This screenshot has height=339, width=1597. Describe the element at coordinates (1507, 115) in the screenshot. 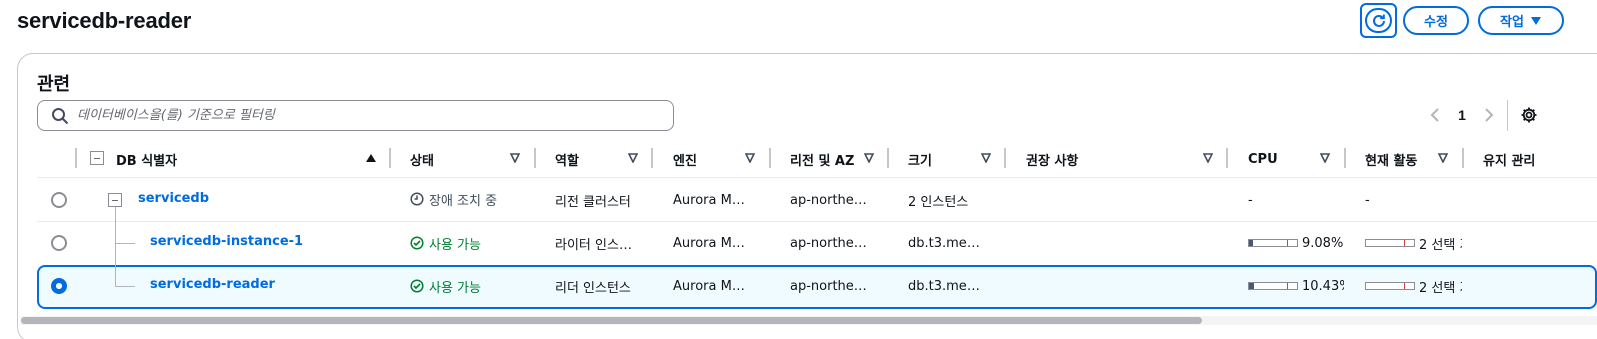

I see `pager-divider` at that location.